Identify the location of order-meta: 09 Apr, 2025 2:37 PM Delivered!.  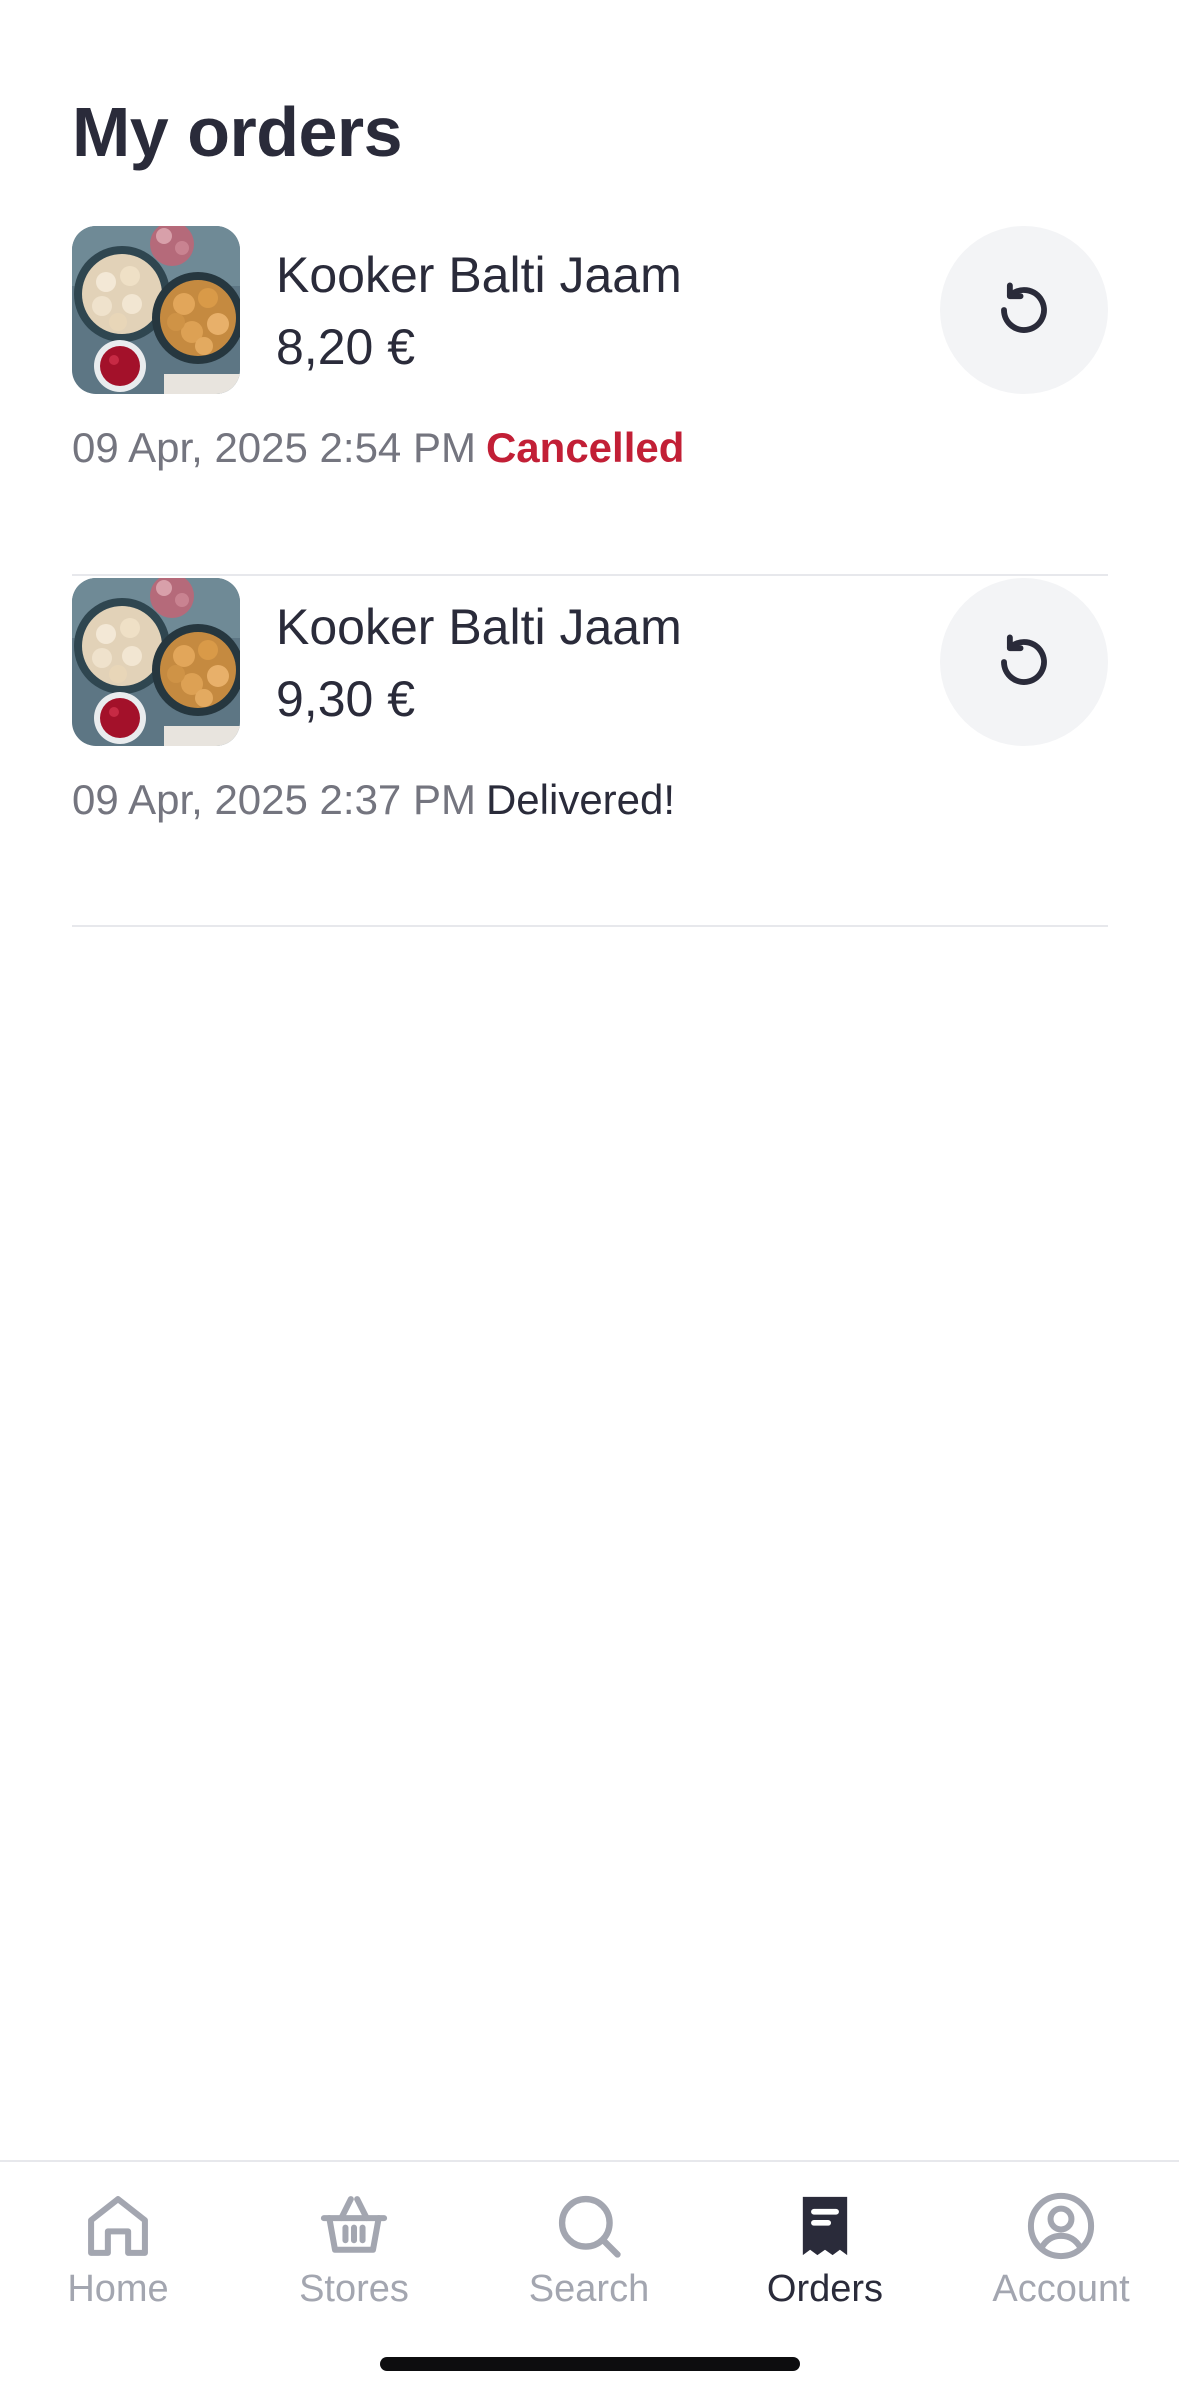
(373, 800).